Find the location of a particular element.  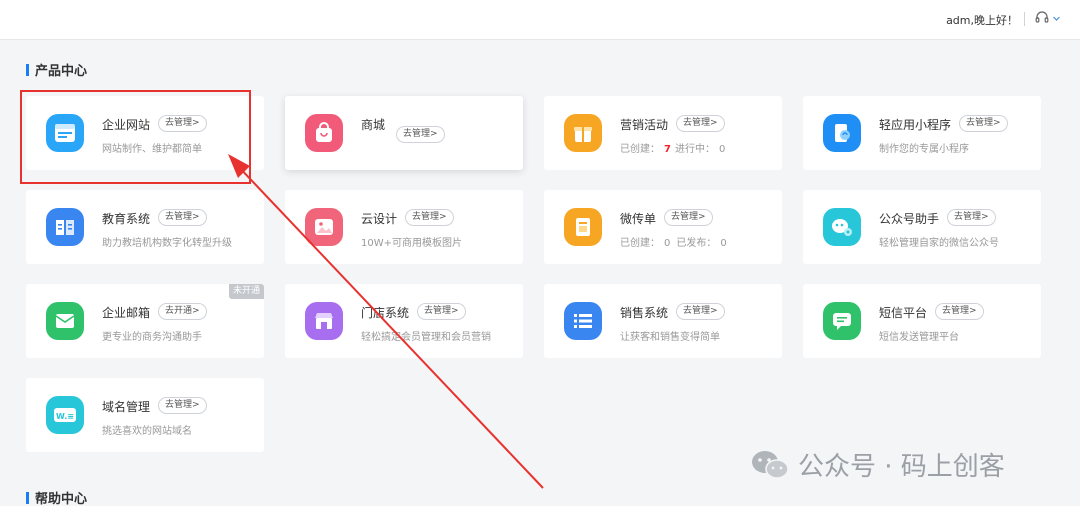

watermark-text: 公众号 · 码上创客 is located at coordinates (901, 467).